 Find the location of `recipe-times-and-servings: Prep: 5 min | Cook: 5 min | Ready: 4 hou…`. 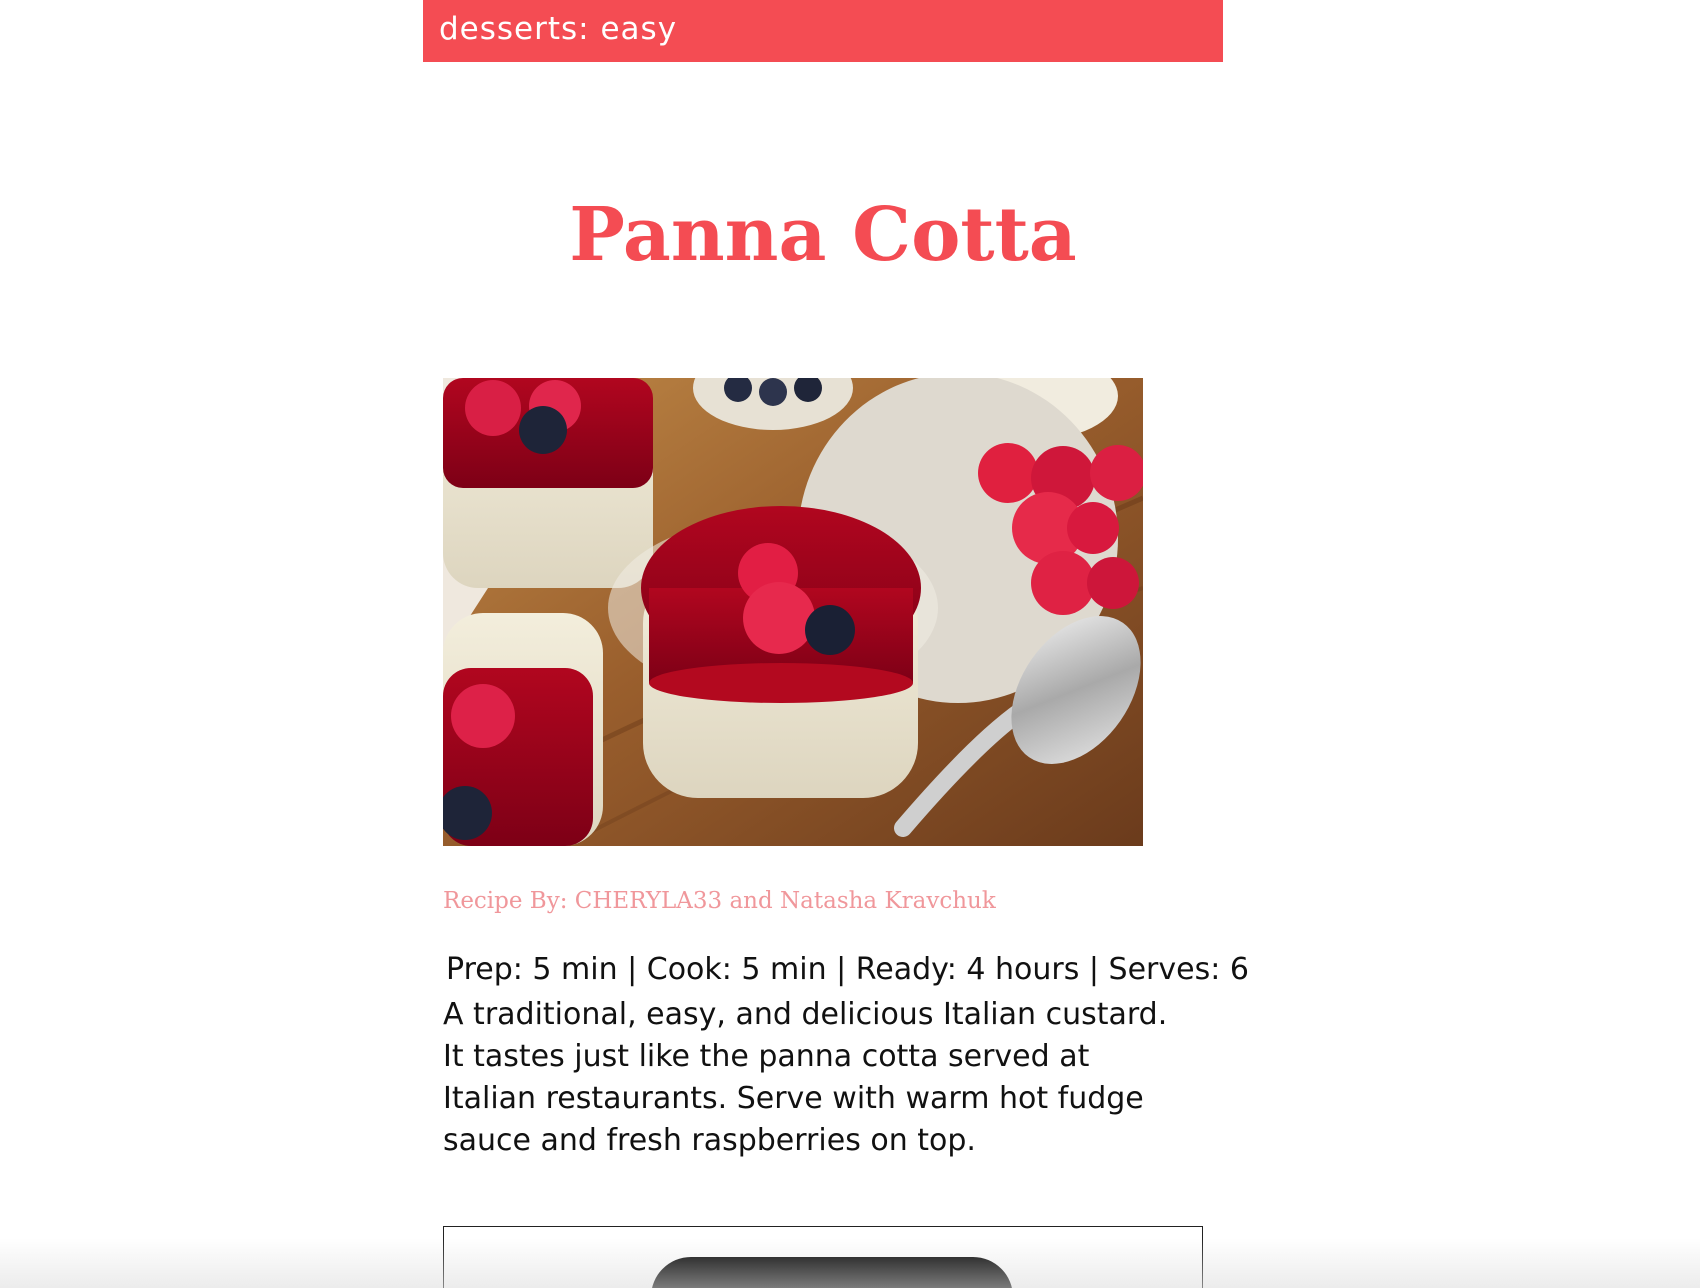

recipe-times-and-servings: Prep: 5 min | Cook: 5 min | Ready: 4 hou… is located at coordinates (847, 969).